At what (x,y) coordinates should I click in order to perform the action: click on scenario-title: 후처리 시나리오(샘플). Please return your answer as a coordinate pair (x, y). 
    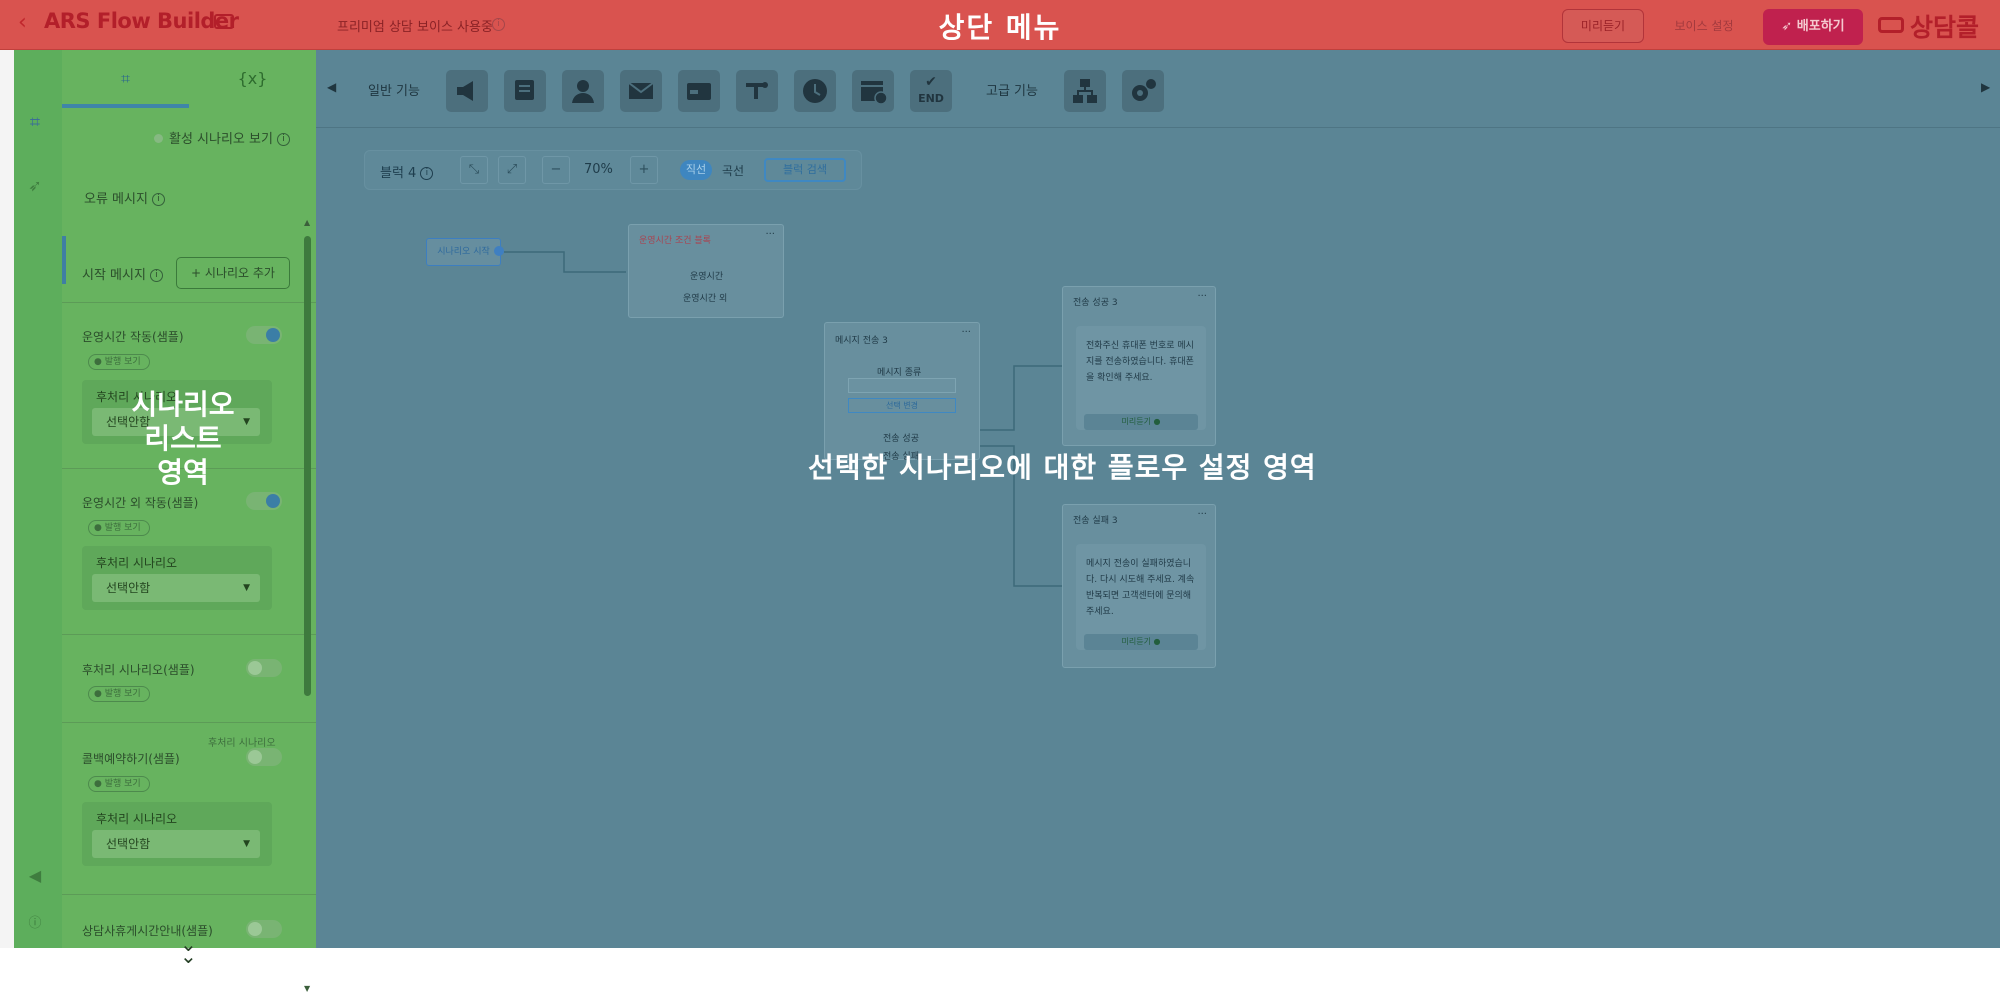
    Looking at the image, I should click on (138, 669).